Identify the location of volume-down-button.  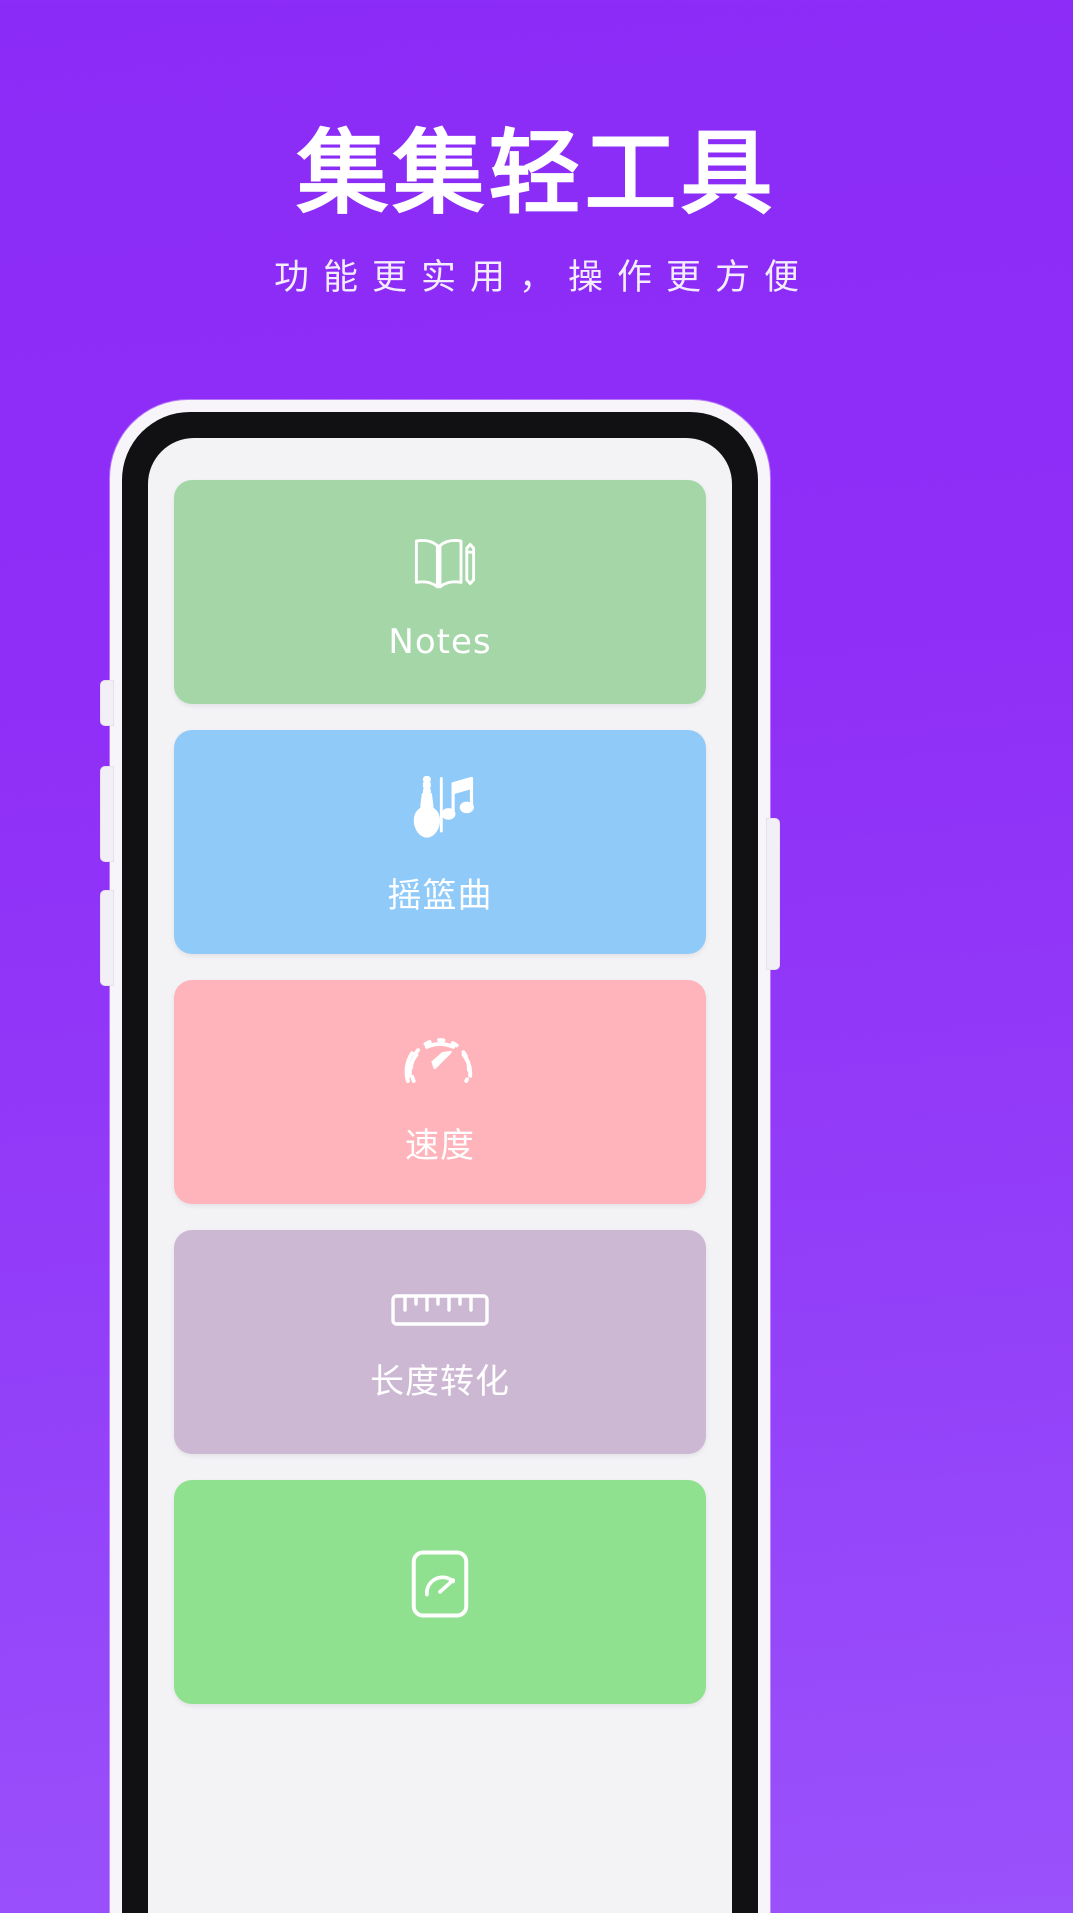
(107, 938).